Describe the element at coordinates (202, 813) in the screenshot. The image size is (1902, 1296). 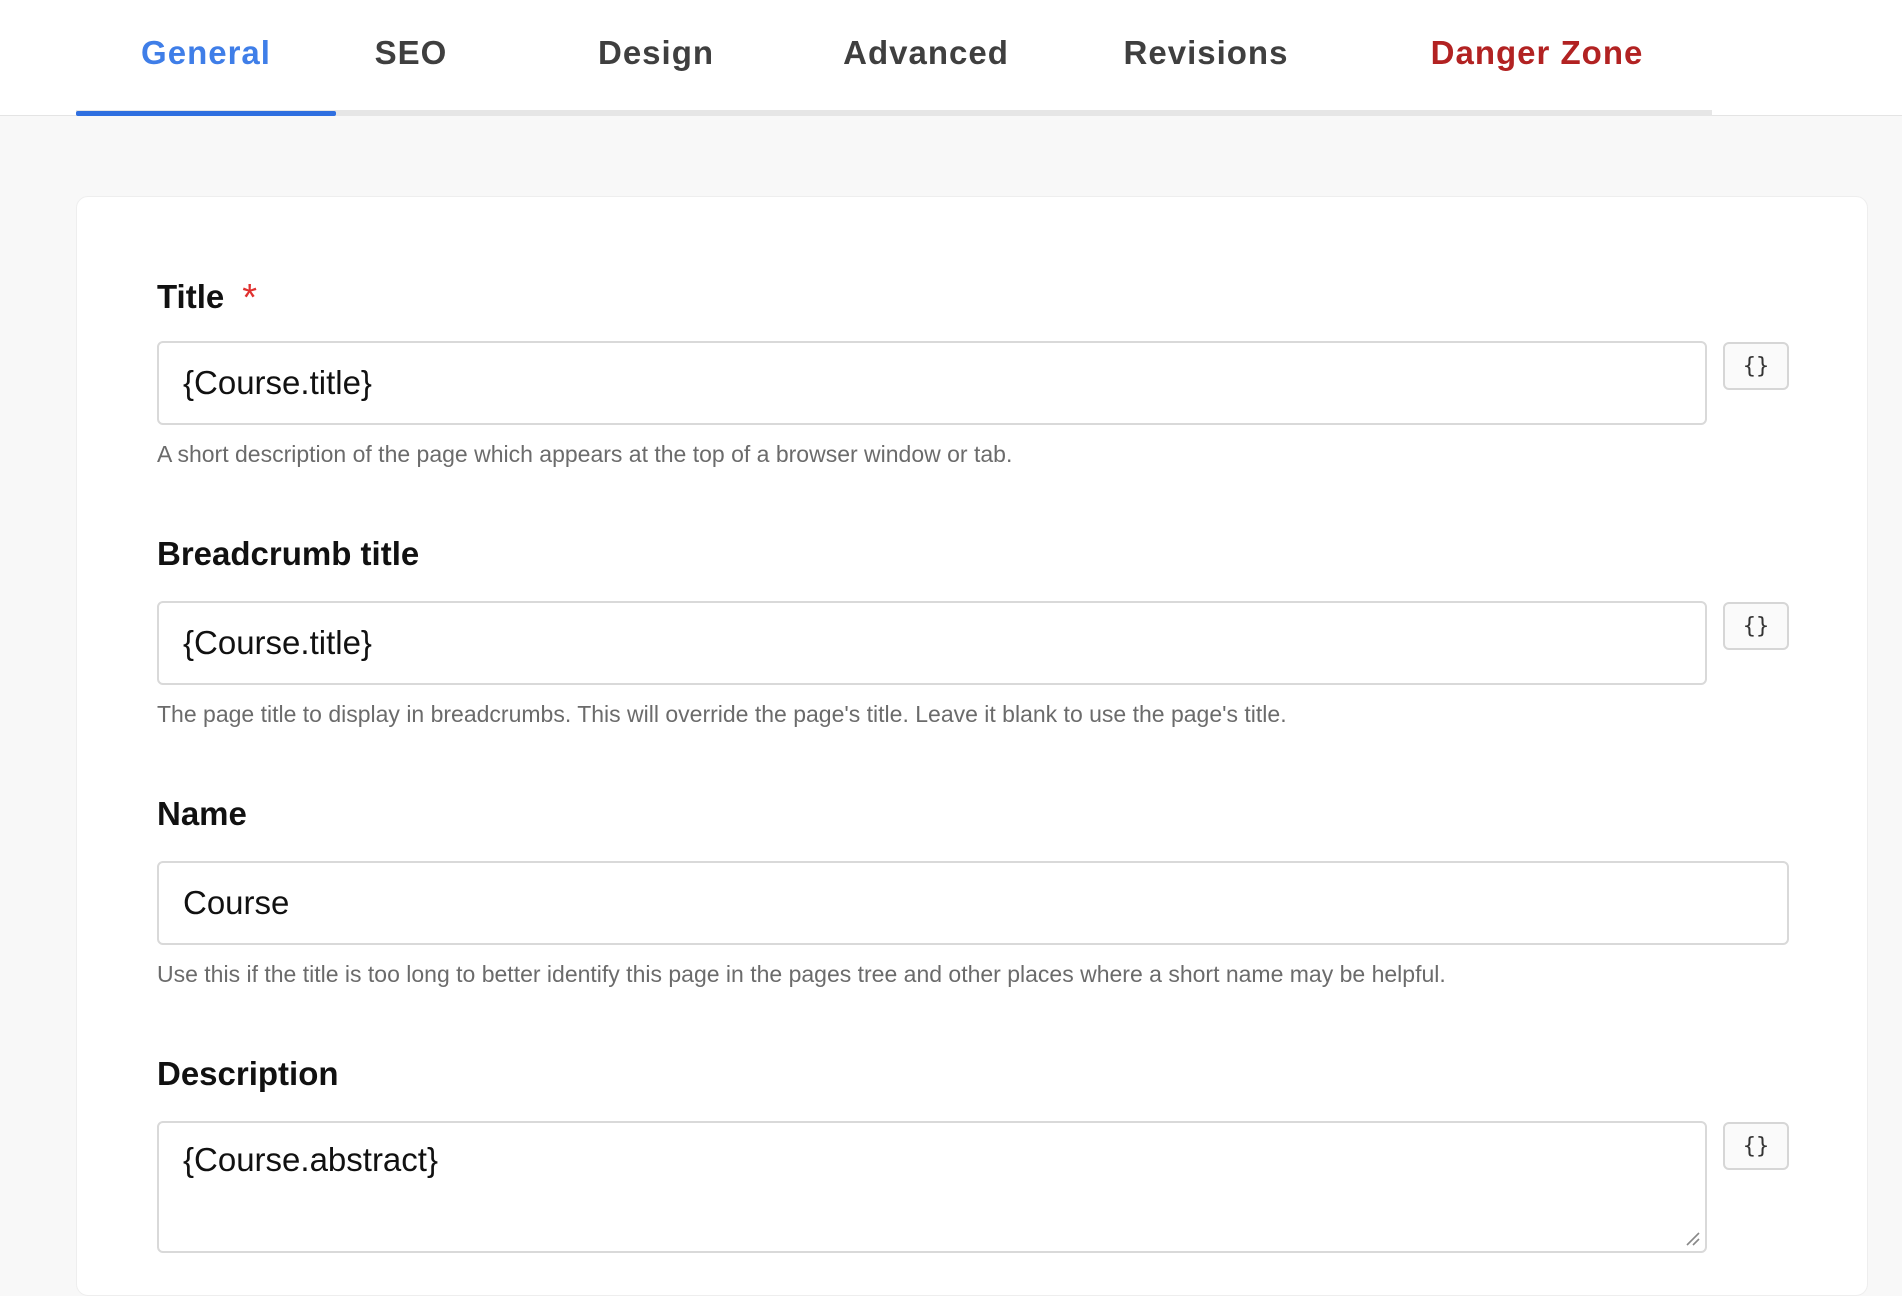
I see `name-label: Name` at that location.